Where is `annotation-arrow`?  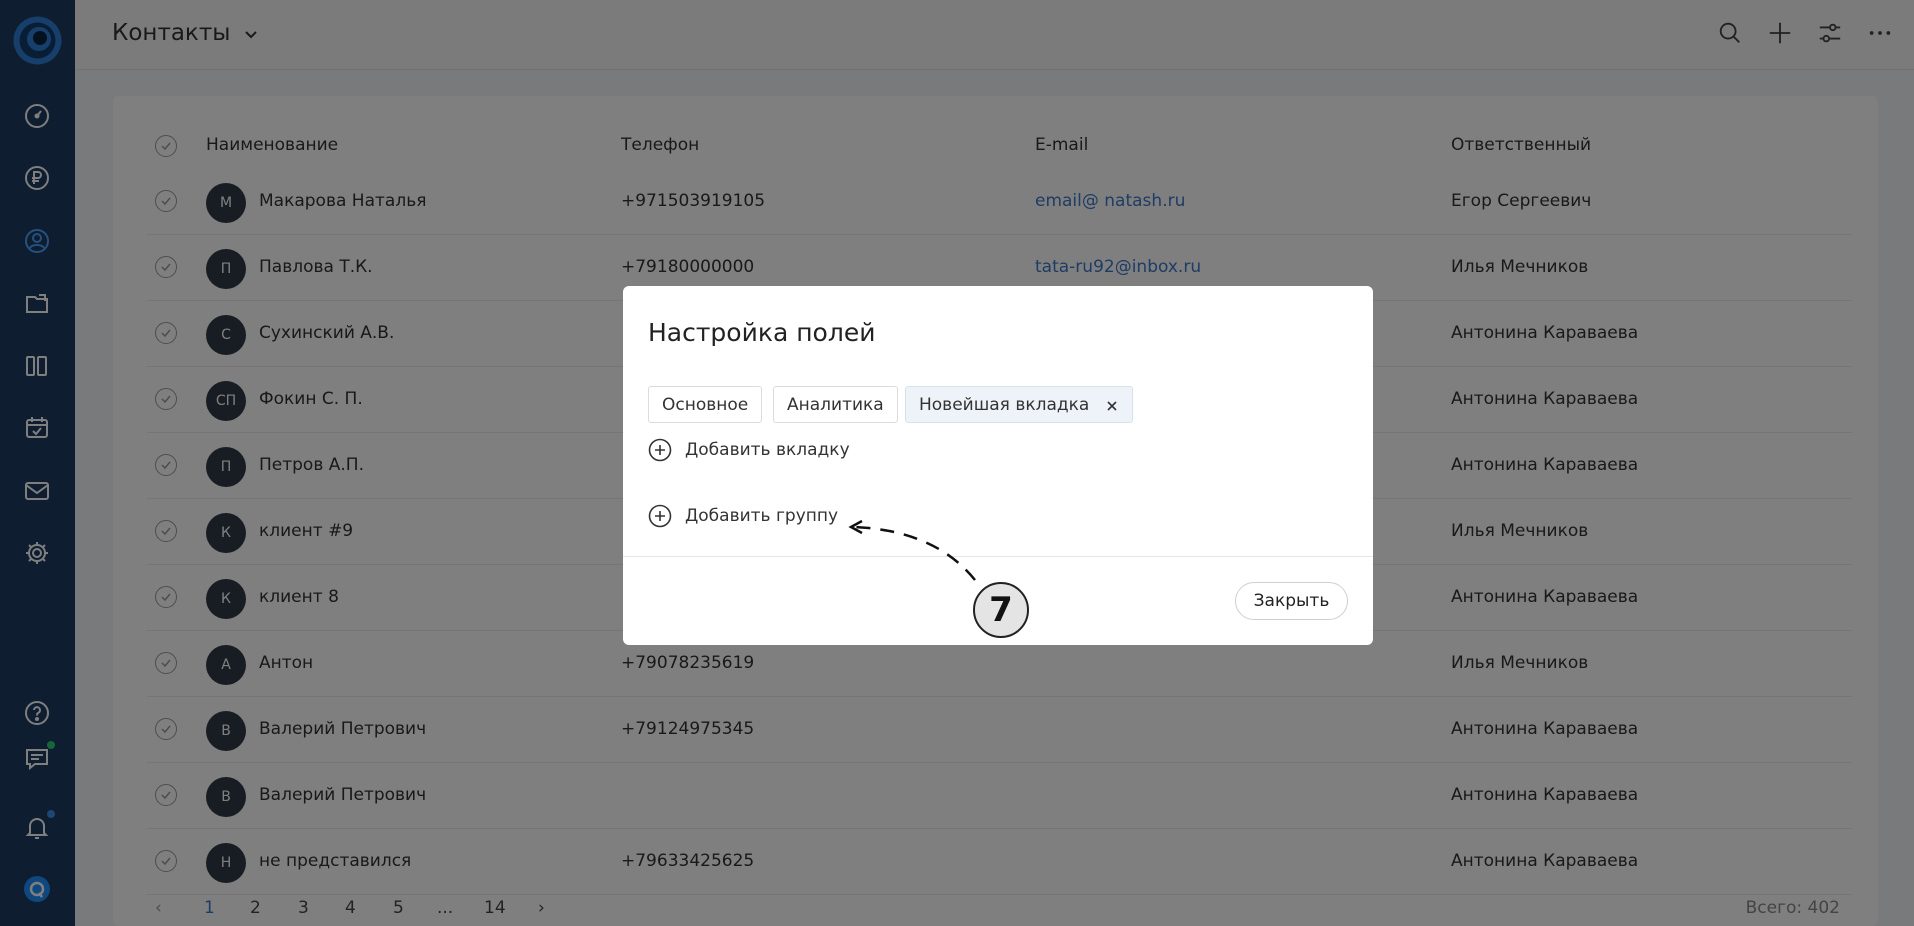 annotation-arrow is located at coordinates (912, 550).